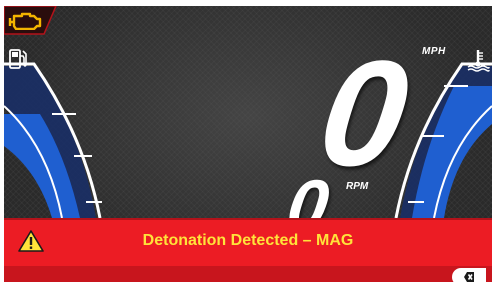  What do you see at coordinates (434, 51) in the screenshot?
I see `speed-unit-label: MPH` at bounding box center [434, 51].